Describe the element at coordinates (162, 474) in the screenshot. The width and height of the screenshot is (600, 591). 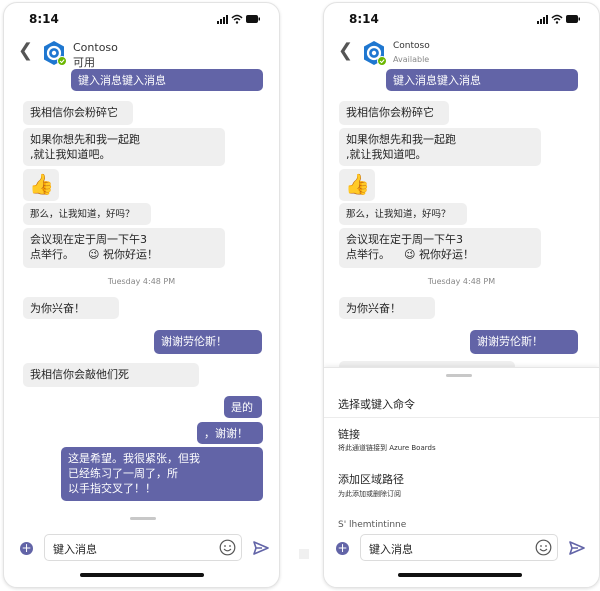
I see `message-outgoing: 这是希望。我很紧张，但我 已经练习了一周了，所 以手指交叉了！！` at that location.